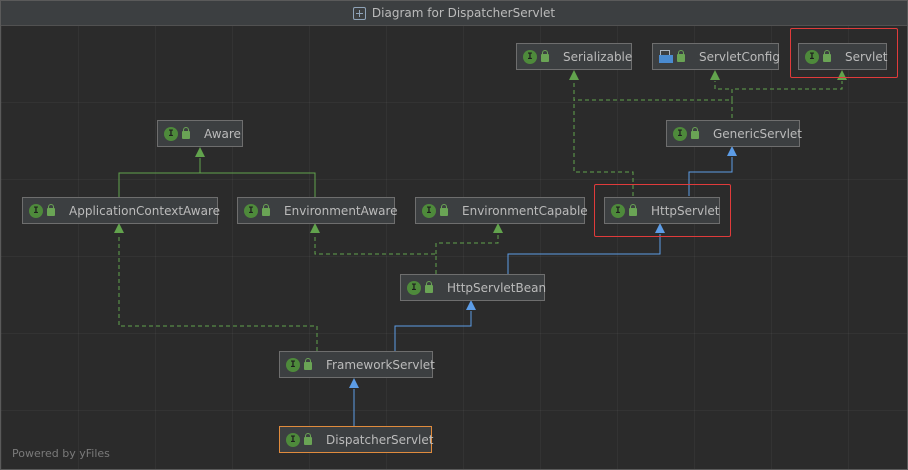 The height and width of the screenshot is (470, 908). Describe the element at coordinates (159, 177) in the screenshot. I see `edge-appctxaware-aware` at that location.